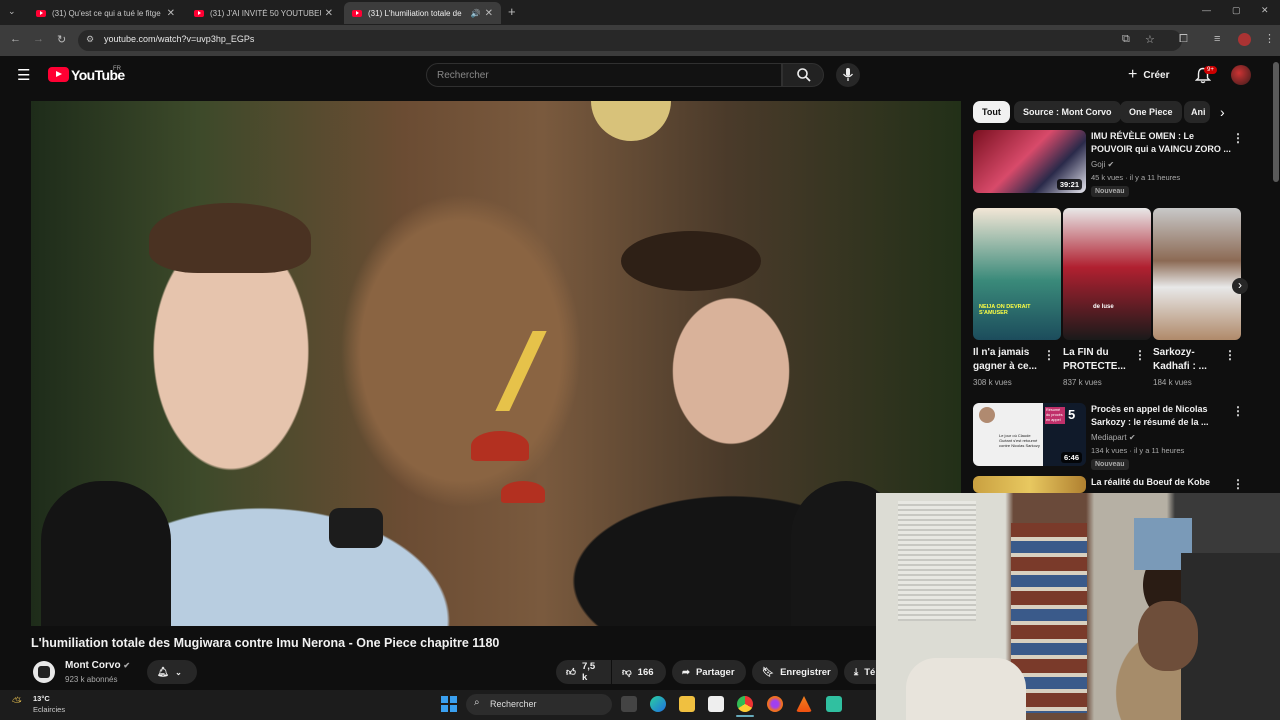 This screenshot has width=1280, height=720. Describe the element at coordinates (1265, 10) in the screenshot. I see `close-window-icon: ✕` at that location.